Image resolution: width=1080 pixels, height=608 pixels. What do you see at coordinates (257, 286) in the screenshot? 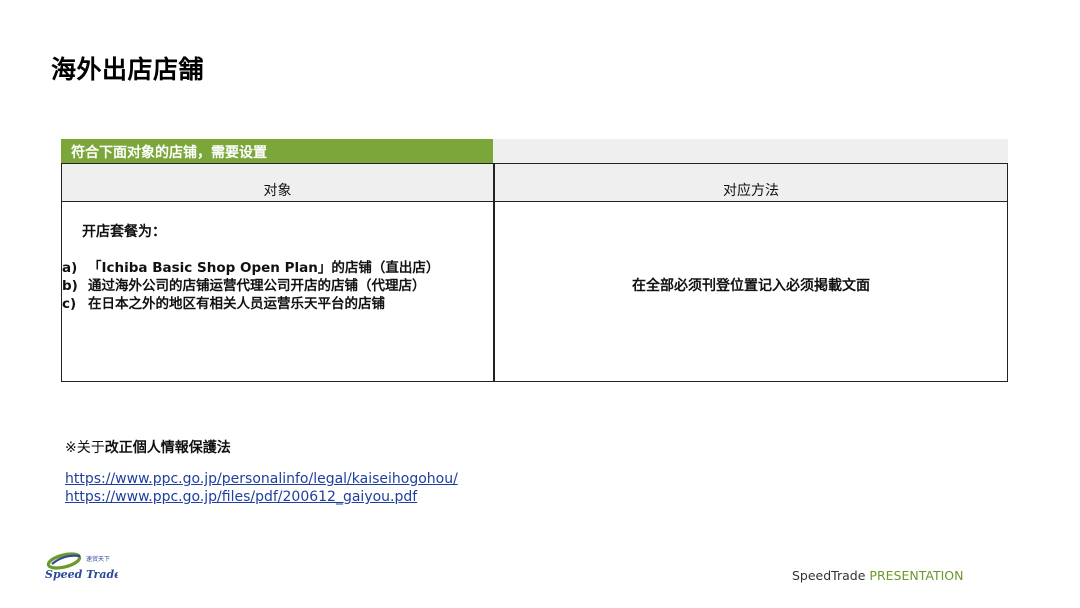
I see `list-text: 通过海外公司的店铺运营代理公司开店的店铺（代理店）` at bounding box center [257, 286].